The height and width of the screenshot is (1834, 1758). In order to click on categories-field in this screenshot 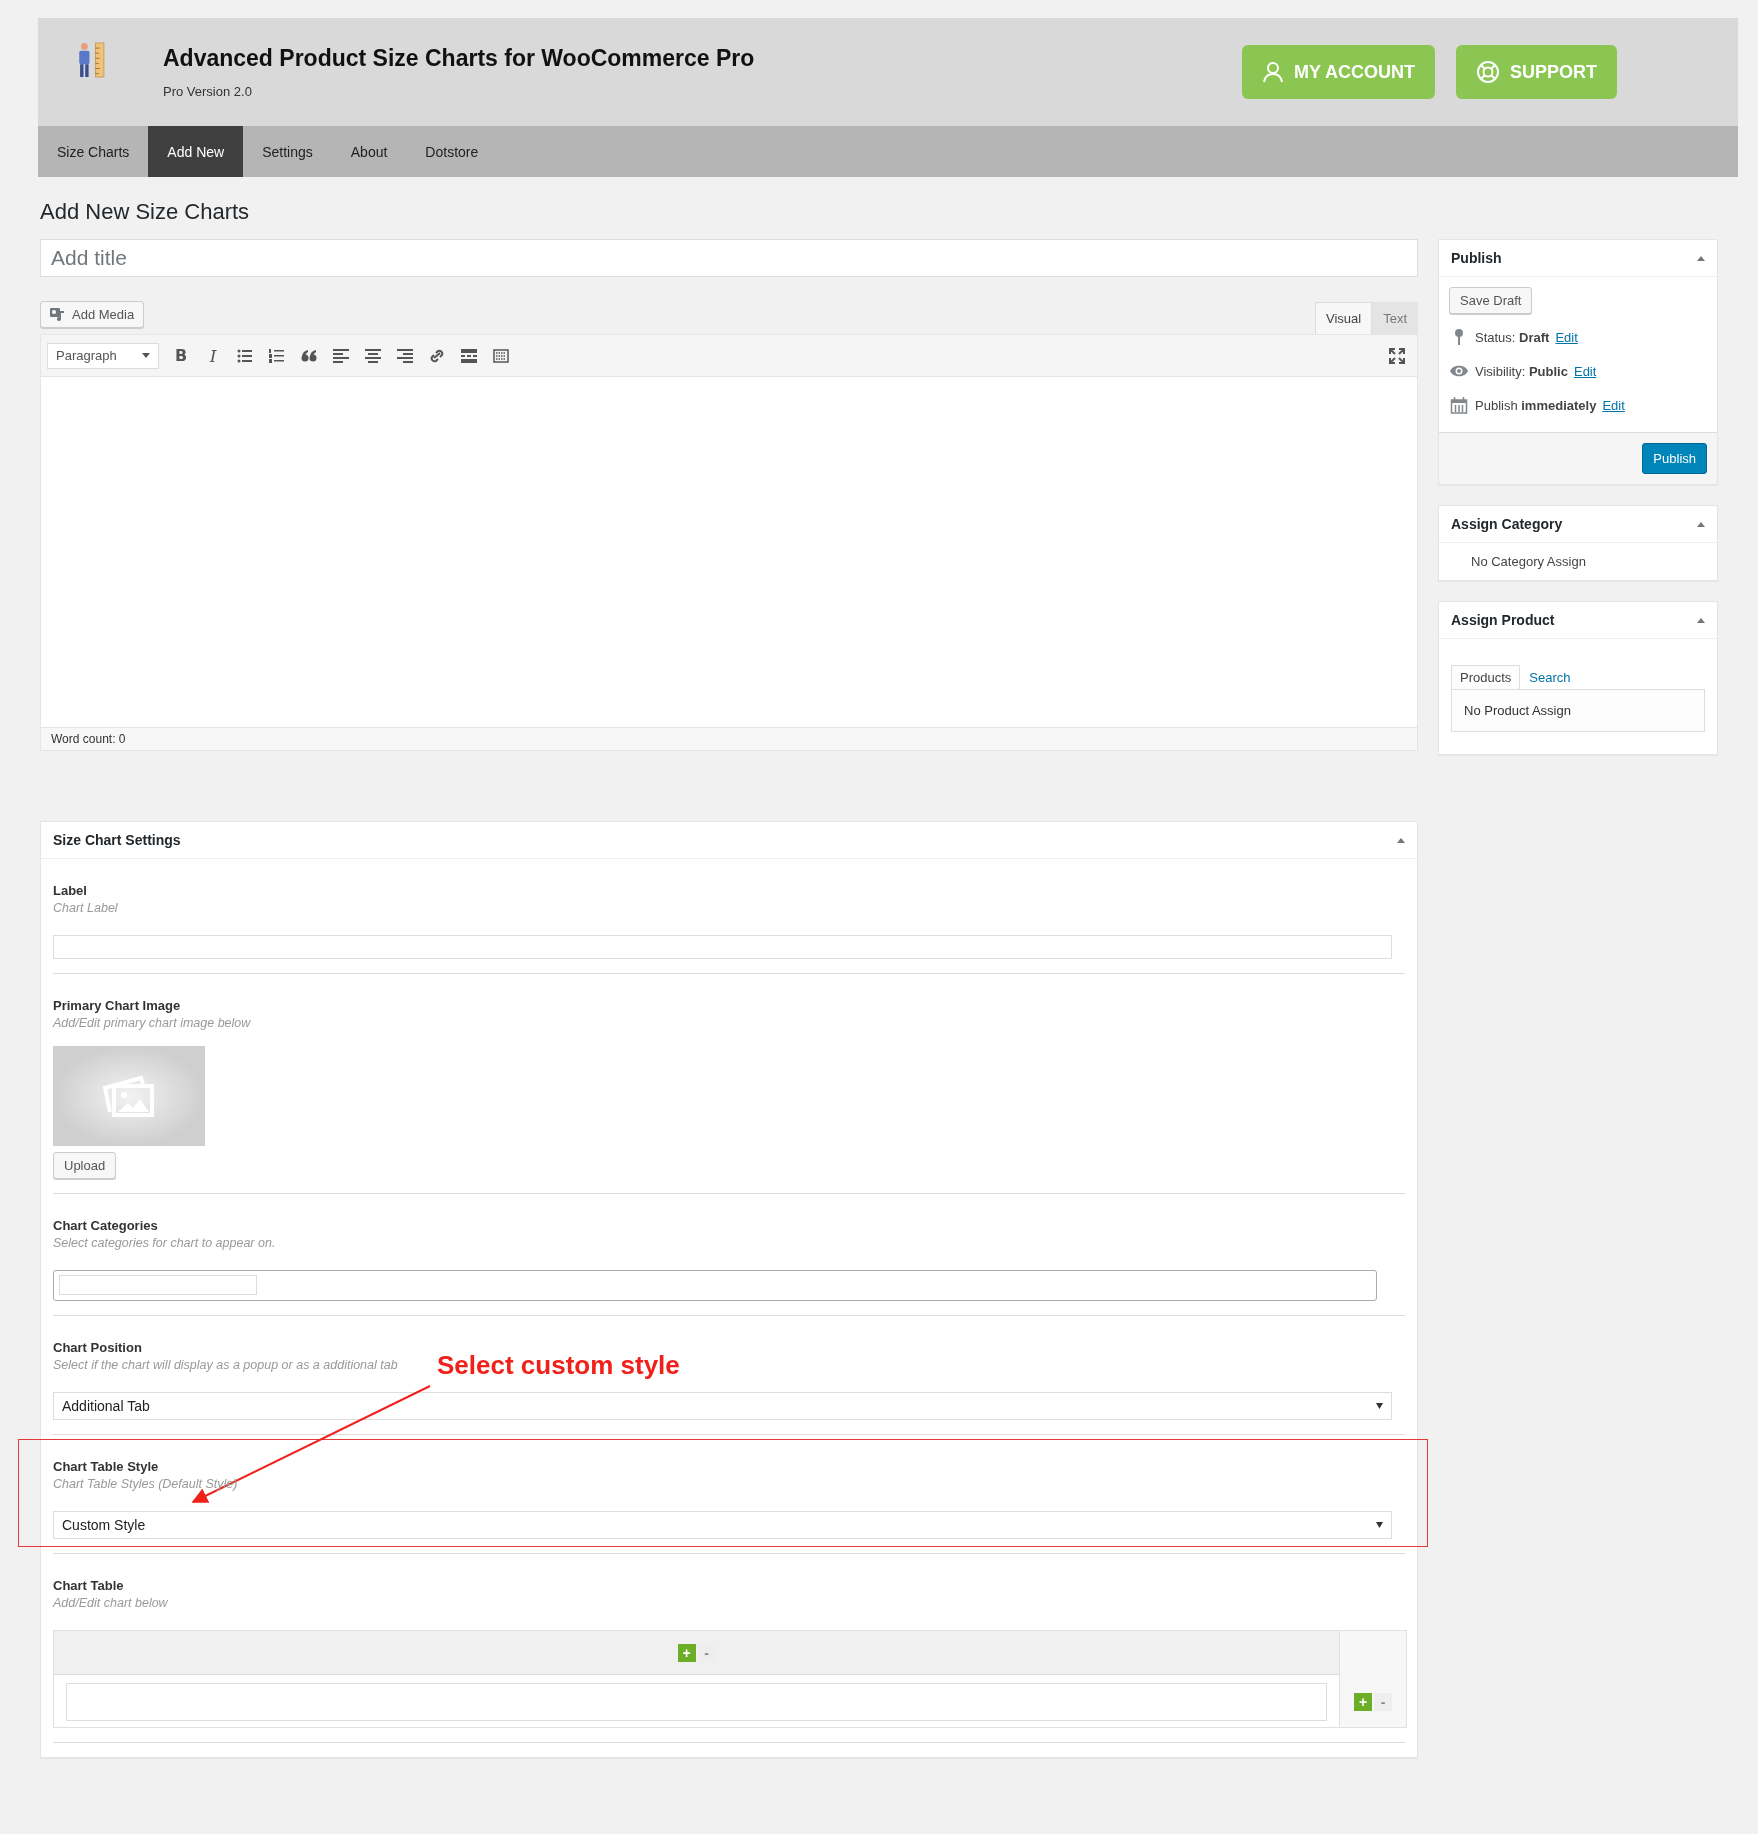, I will do `click(715, 1285)`.